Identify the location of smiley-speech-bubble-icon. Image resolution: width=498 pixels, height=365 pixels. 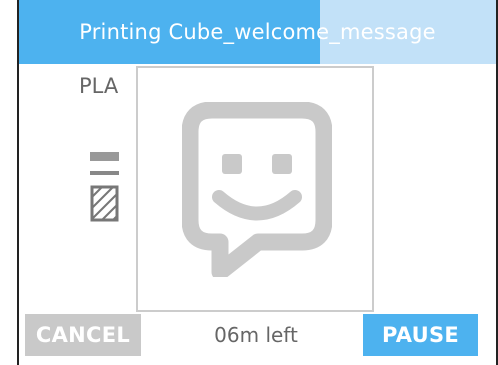
(257, 189).